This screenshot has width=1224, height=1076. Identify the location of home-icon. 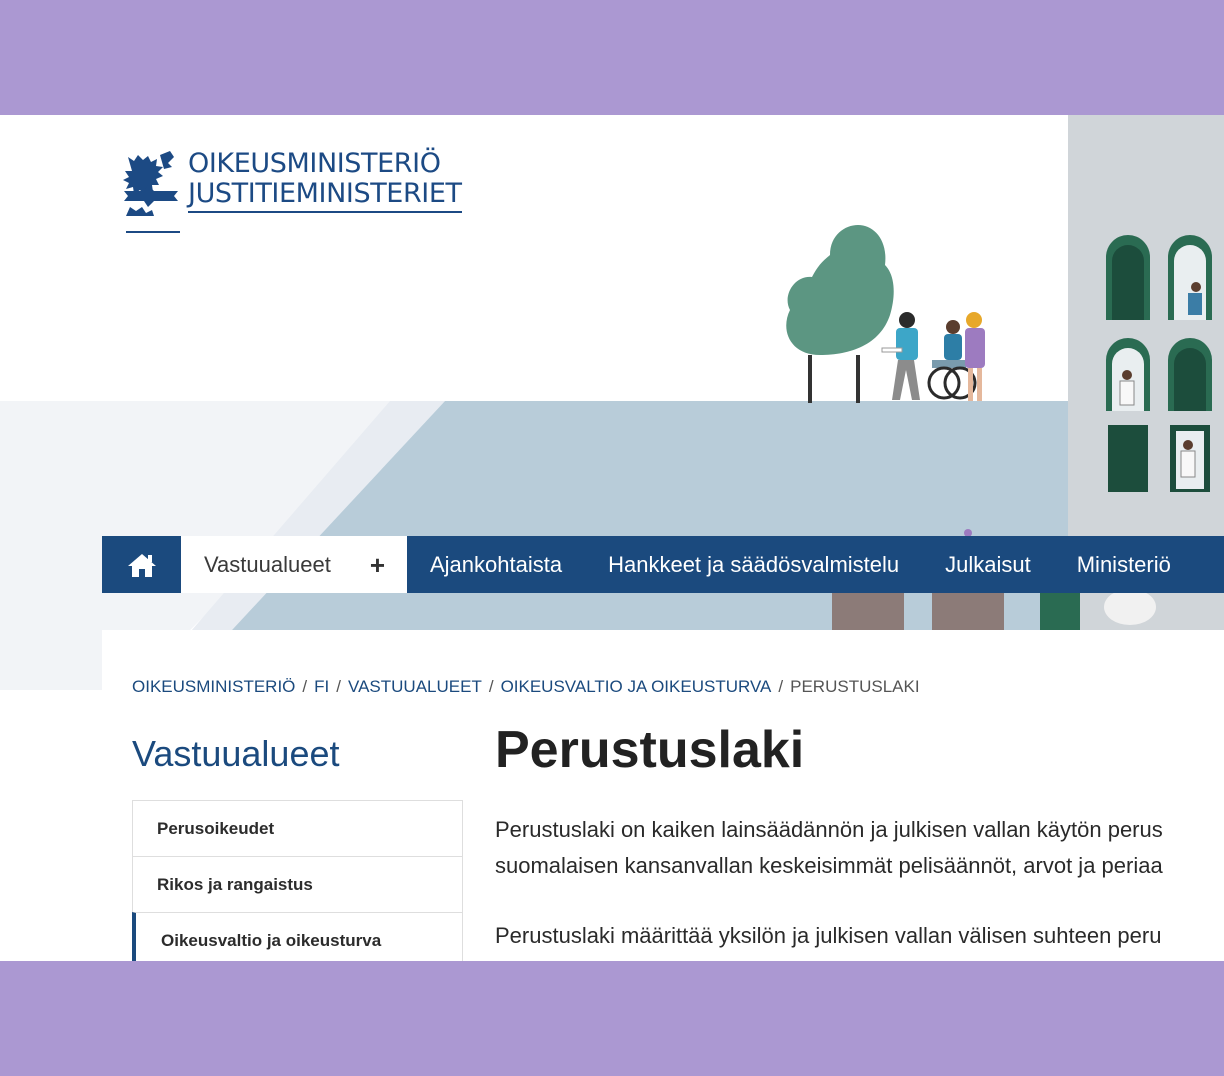
(141, 565).